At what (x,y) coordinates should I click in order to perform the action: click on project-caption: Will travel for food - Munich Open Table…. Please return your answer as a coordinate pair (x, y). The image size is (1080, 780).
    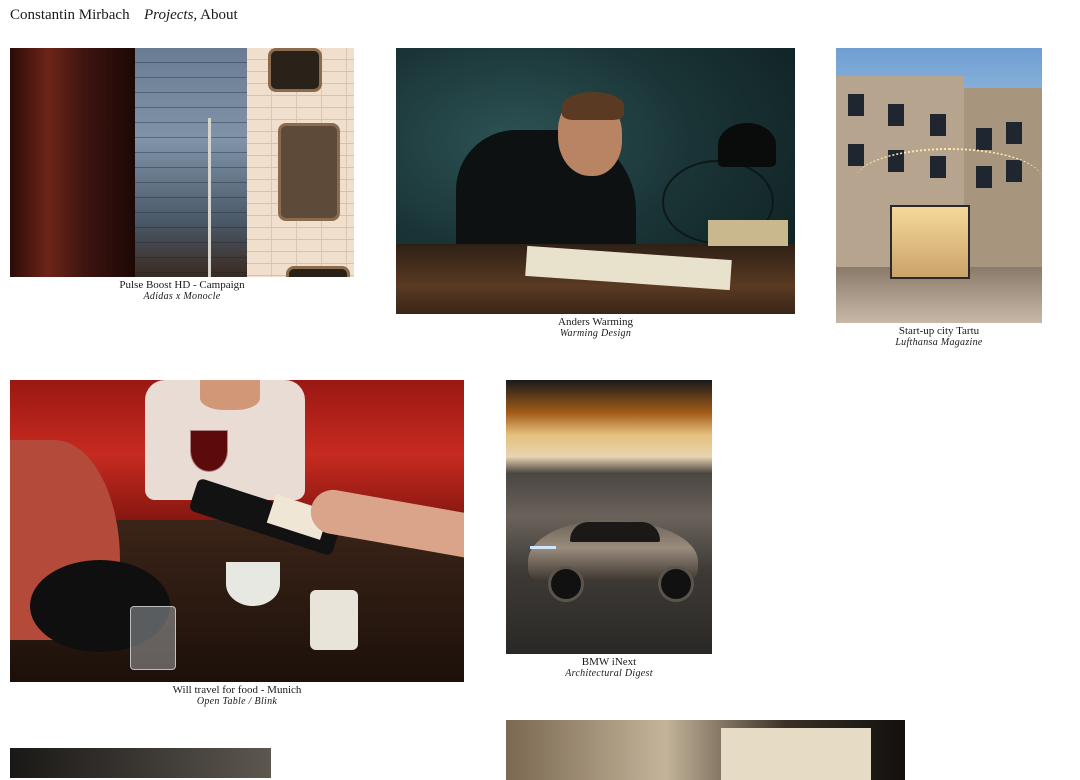
    Looking at the image, I should click on (237, 696).